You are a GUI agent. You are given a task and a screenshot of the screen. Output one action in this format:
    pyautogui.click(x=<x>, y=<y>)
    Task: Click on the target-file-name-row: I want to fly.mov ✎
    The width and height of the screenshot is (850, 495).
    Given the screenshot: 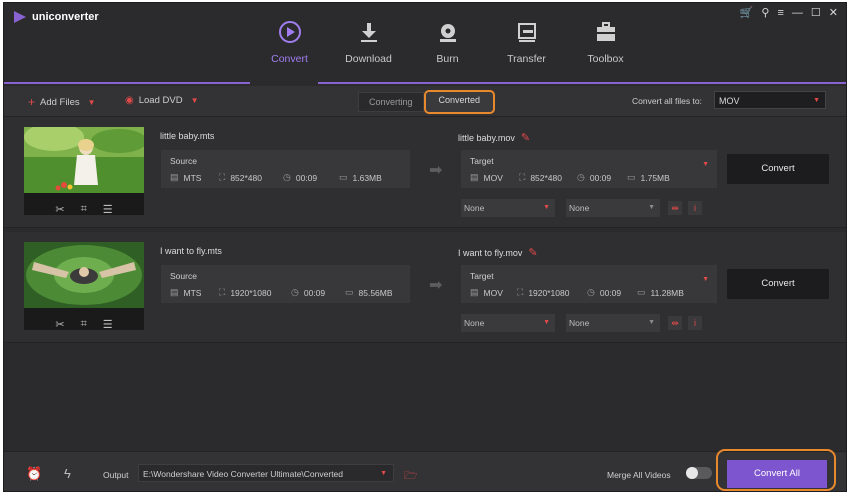 What is the action you would take?
    pyautogui.click(x=498, y=252)
    